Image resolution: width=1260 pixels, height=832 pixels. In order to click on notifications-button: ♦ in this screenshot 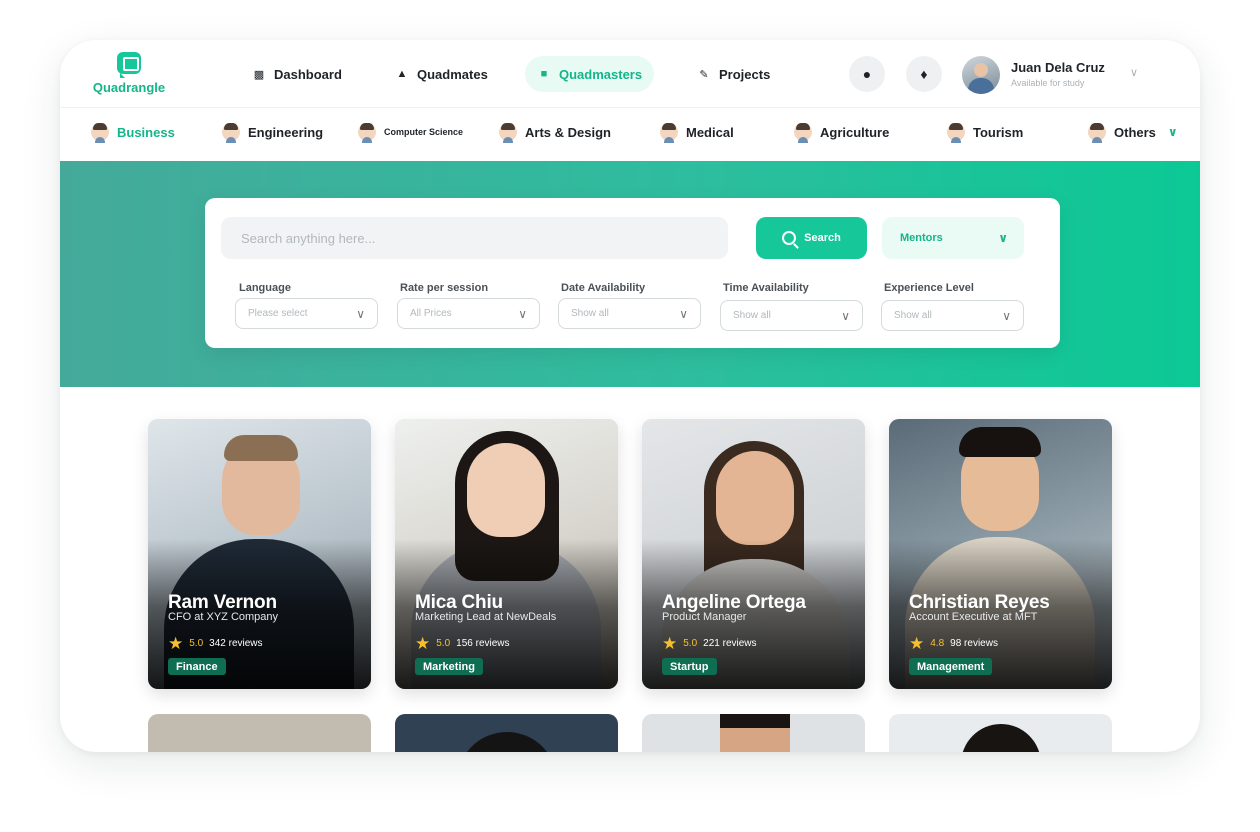, I will do `click(924, 74)`.